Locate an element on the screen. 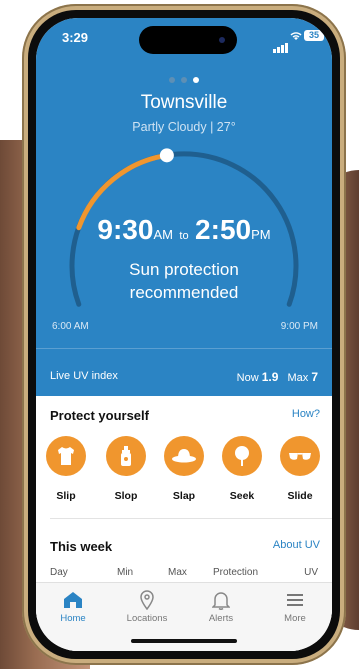 This screenshot has height=669, width=359. header-divider is located at coordinates (184, 348).